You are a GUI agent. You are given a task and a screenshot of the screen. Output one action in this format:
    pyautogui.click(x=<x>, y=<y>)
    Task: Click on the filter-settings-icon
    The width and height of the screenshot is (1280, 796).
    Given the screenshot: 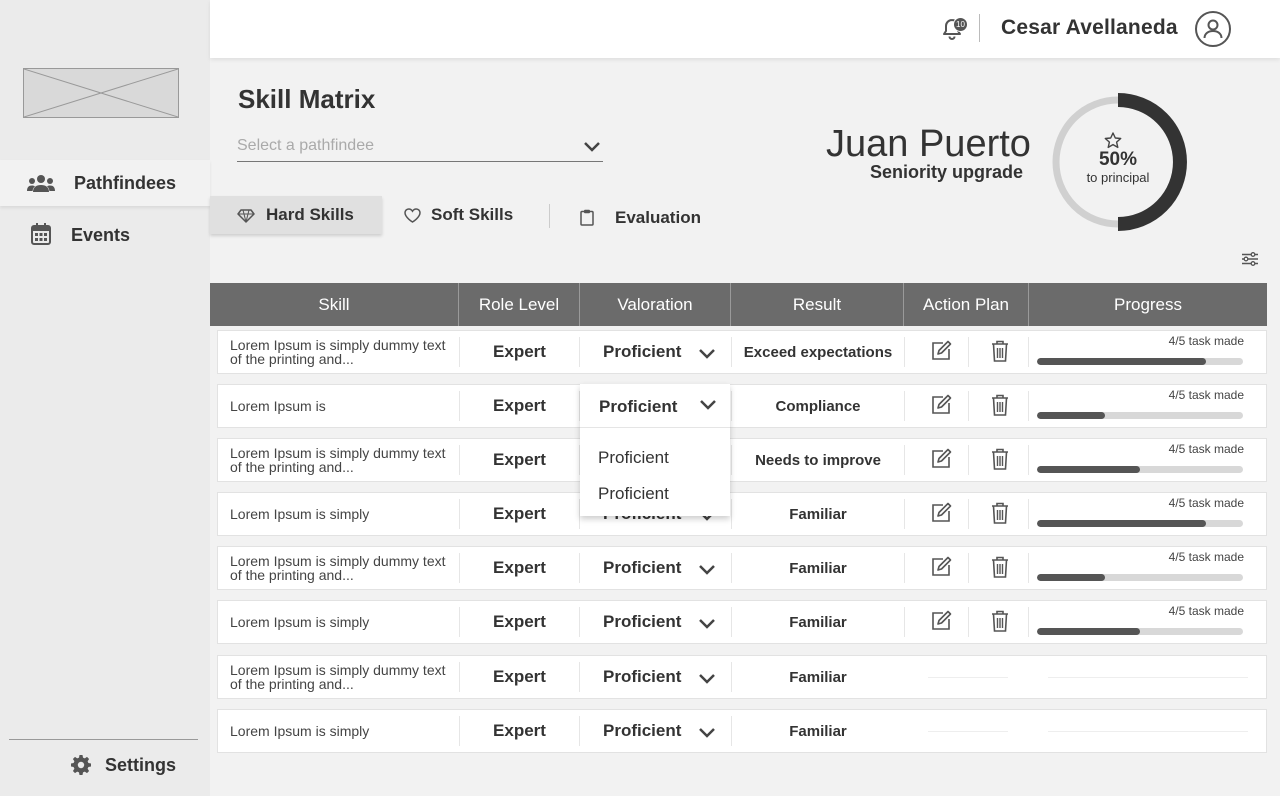 What is the action you would take?
    pyautogui.click(x=1250, y=261)
    